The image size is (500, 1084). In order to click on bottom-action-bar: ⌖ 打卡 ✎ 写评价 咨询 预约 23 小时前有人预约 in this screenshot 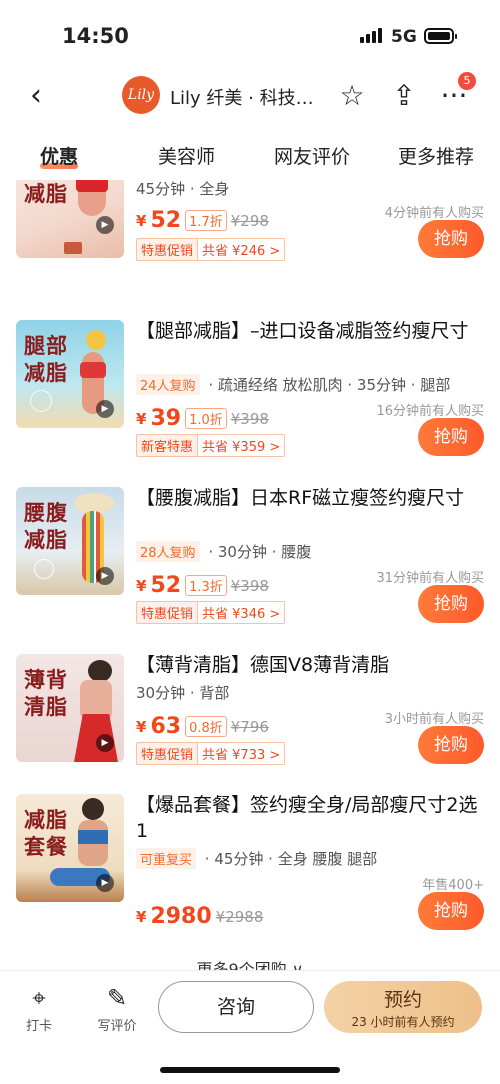, I will do `click(250, 1027)`.